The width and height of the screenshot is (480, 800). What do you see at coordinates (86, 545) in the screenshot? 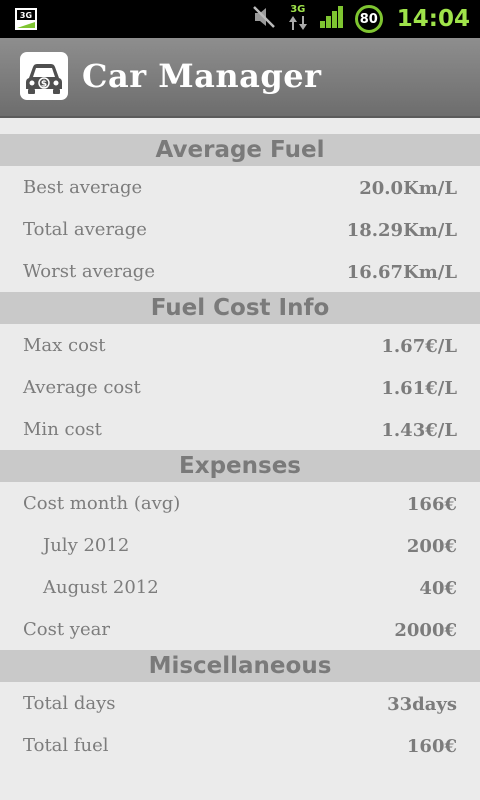
I see `row-label: July 2012` at bounding box center [86, 545].